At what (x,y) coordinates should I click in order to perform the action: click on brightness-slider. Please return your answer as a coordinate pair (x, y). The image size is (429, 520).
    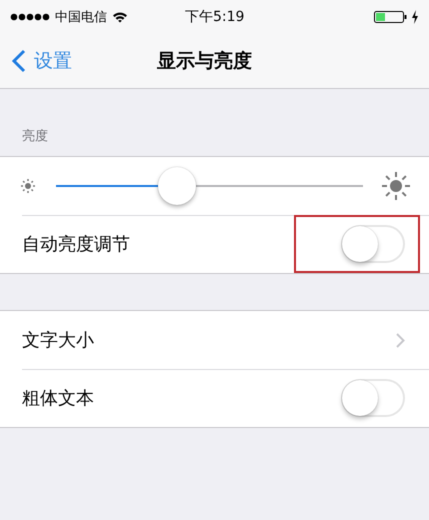
    Looking at the image, I should click on (209, 186).